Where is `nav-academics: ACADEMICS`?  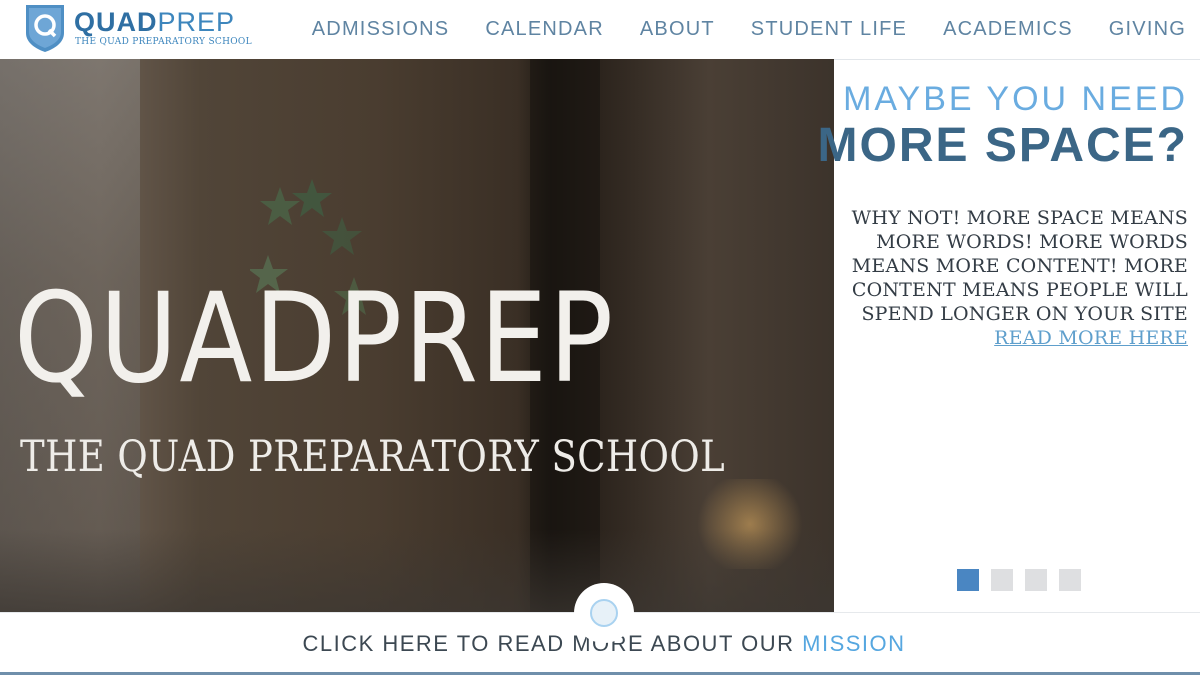 nav-academics: ACADEMICS is located at coordinates (1008, 29).